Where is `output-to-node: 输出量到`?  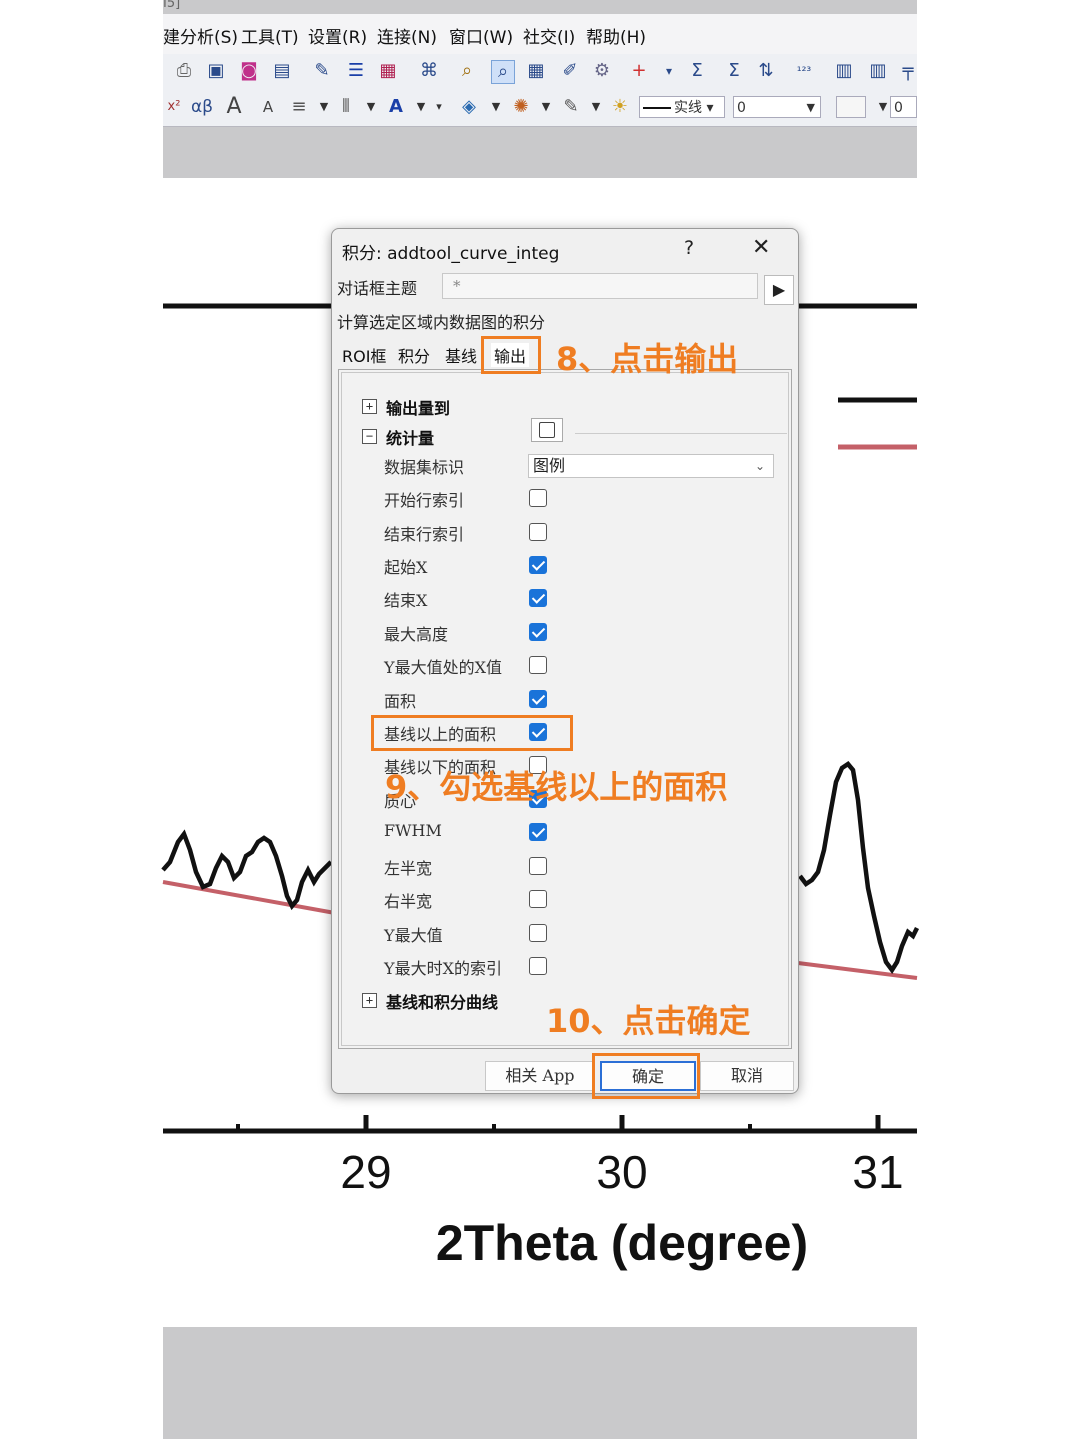 output-to-node: 输出量到 is located at coordinates (418, 407).